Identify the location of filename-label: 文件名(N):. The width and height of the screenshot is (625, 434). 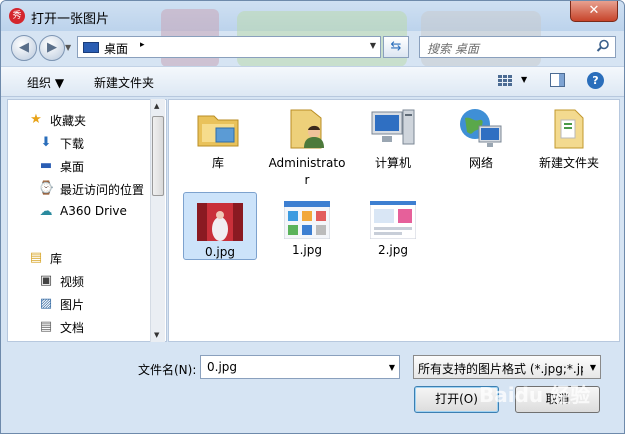
(167, 370).